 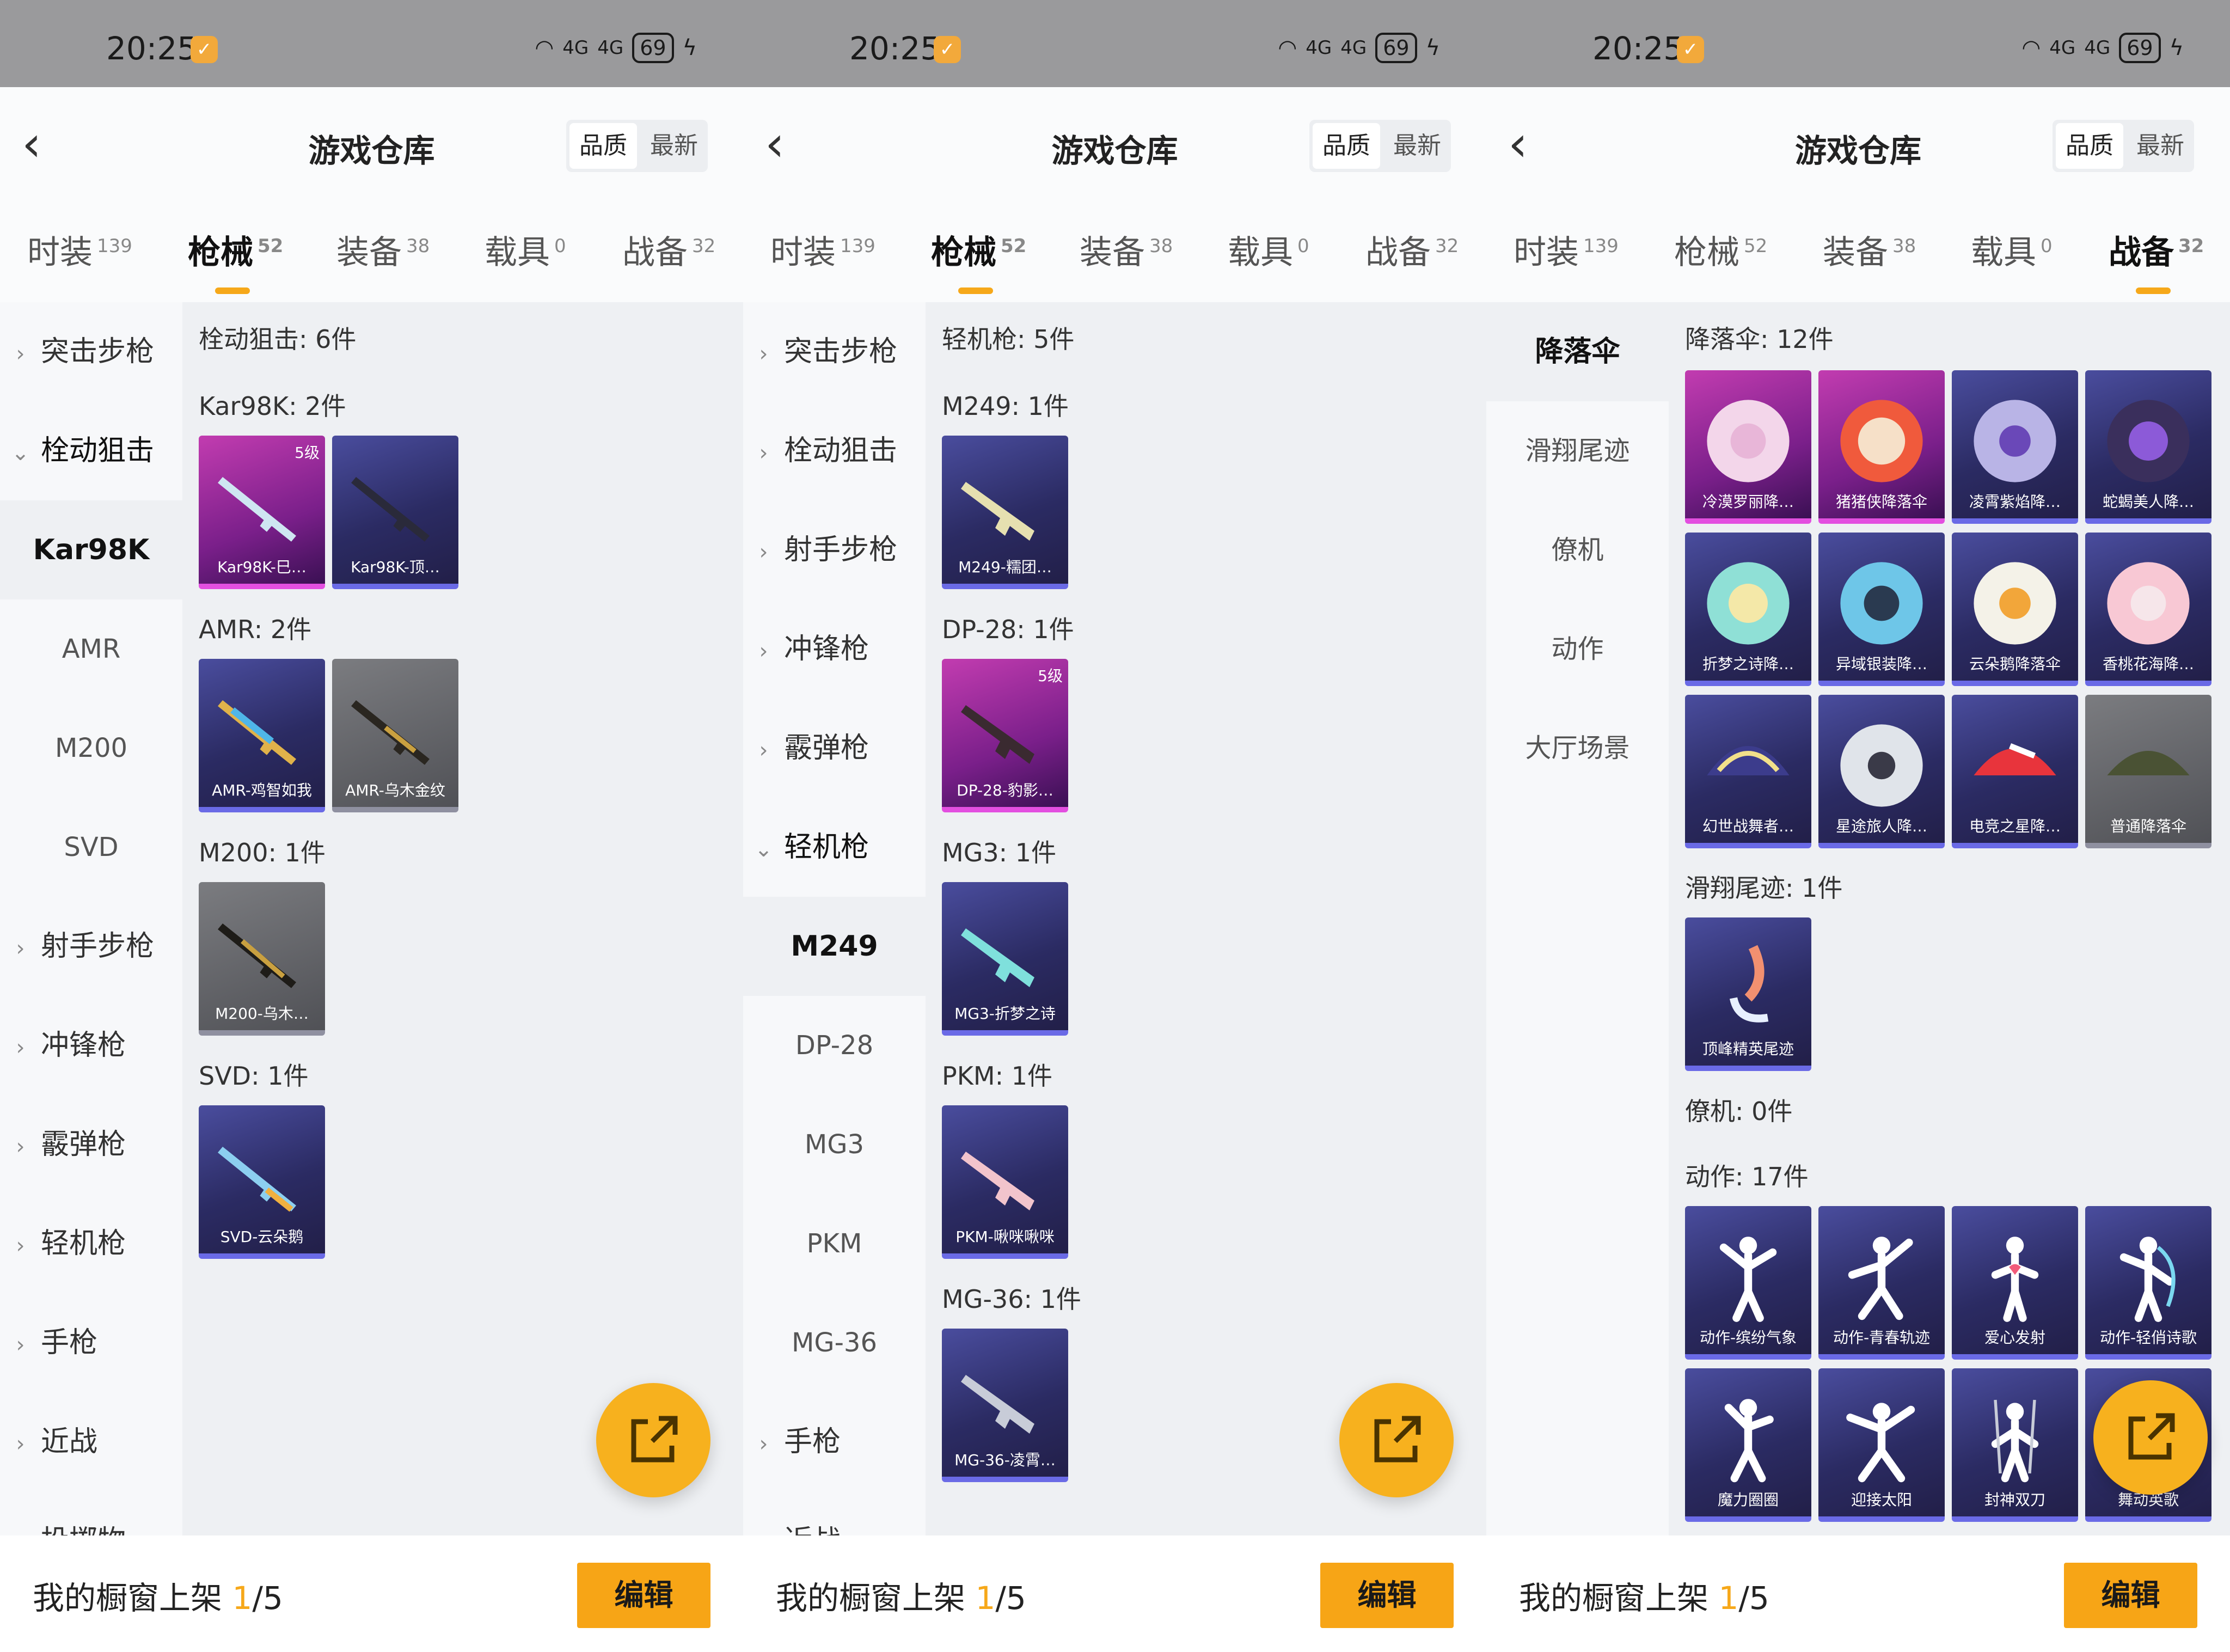 I want to click on section-title: Kar98K: 2件, so click(x=272, y=406).